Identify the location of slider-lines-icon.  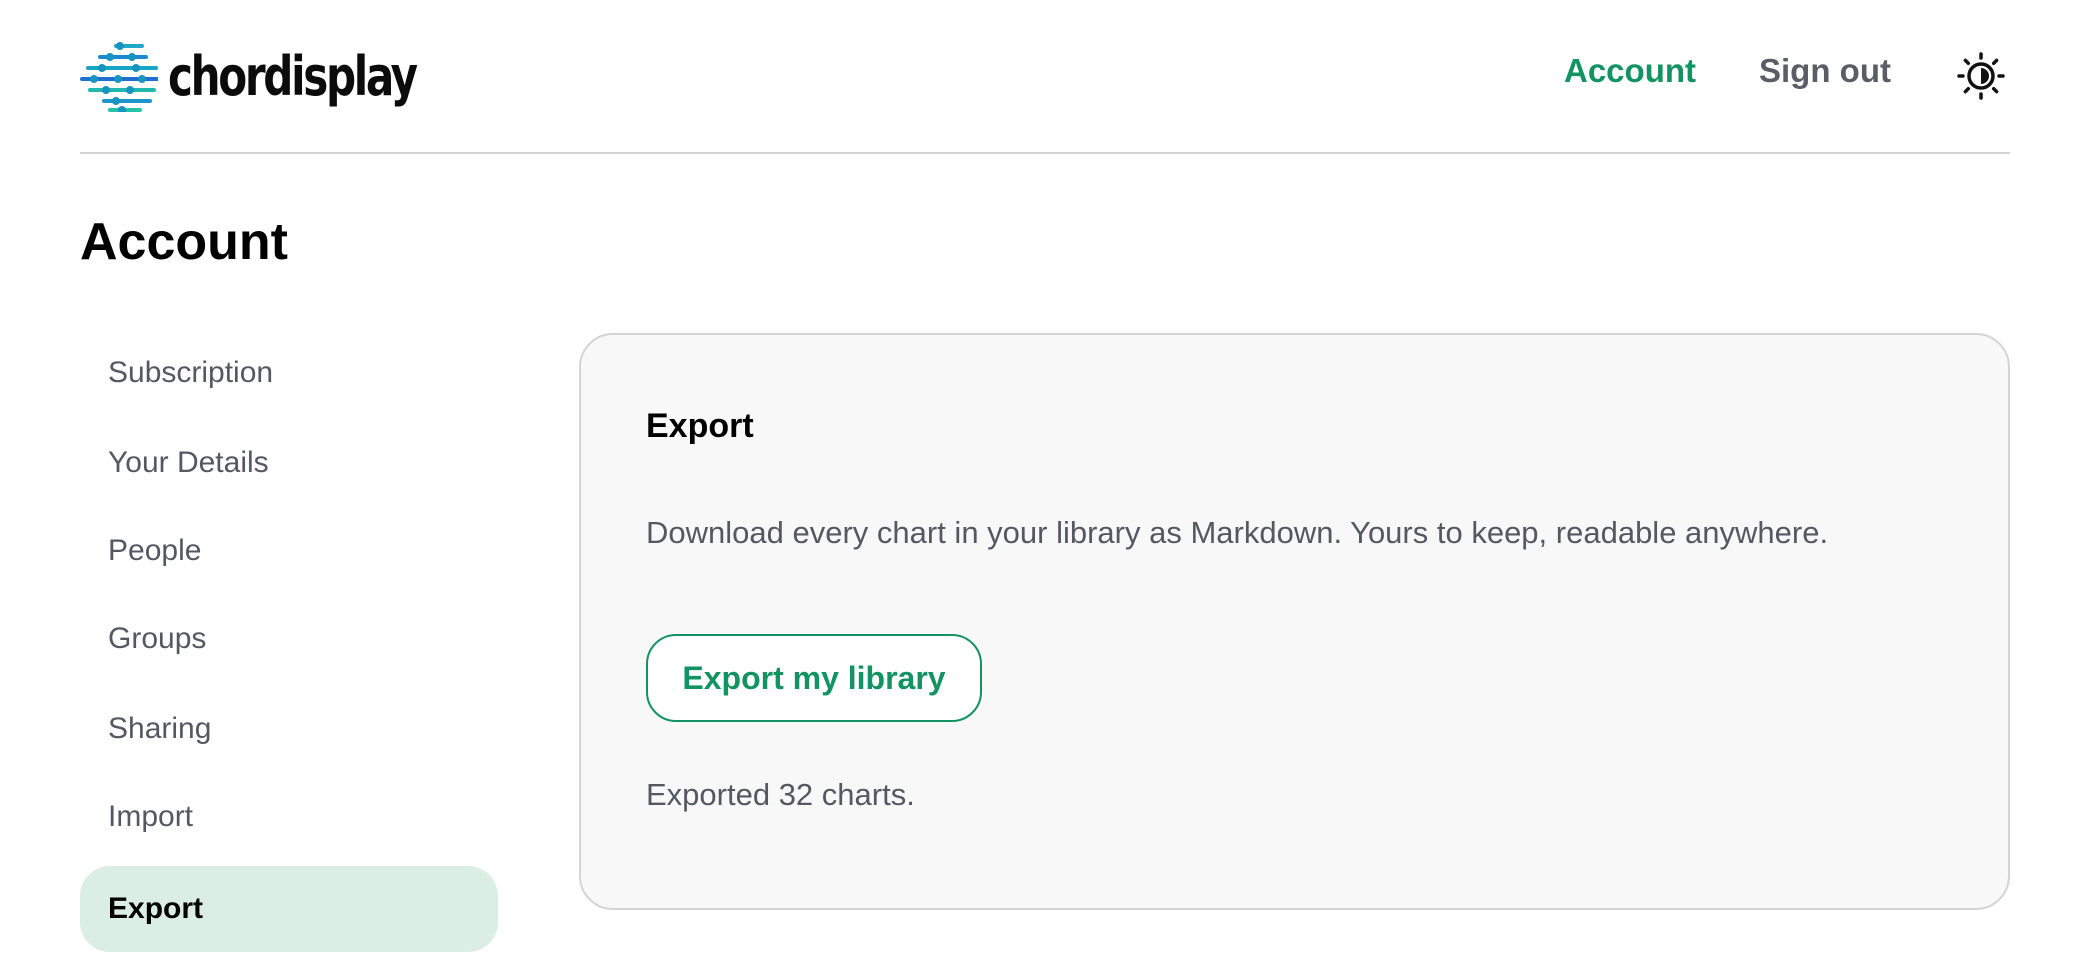
(119, 77).